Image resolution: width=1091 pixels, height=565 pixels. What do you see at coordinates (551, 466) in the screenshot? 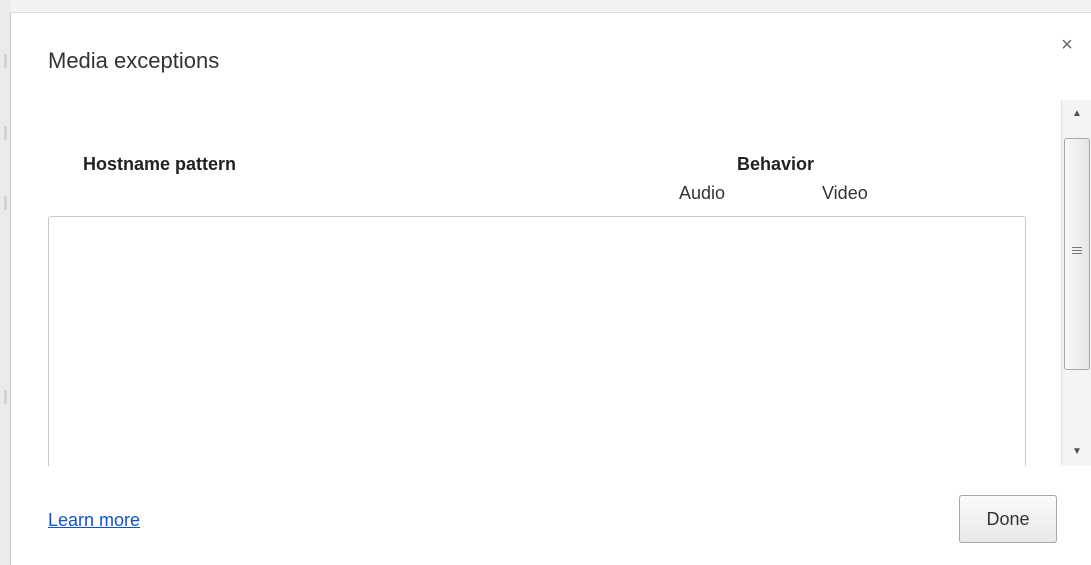
I see `footer-divider` at bounding box center [551, 466].